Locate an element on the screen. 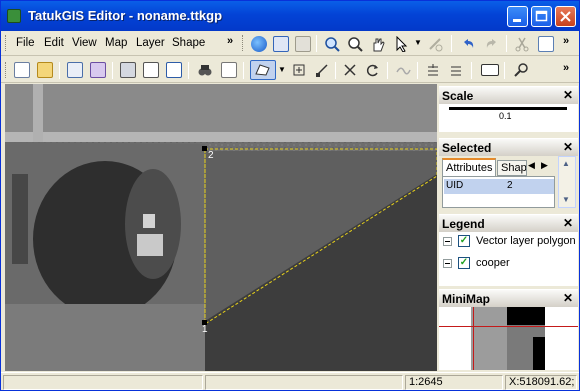 Image resolution: width=580 pixels, height=391 pixels. minimap-crosshair-v is located at coordinates (473, 338).